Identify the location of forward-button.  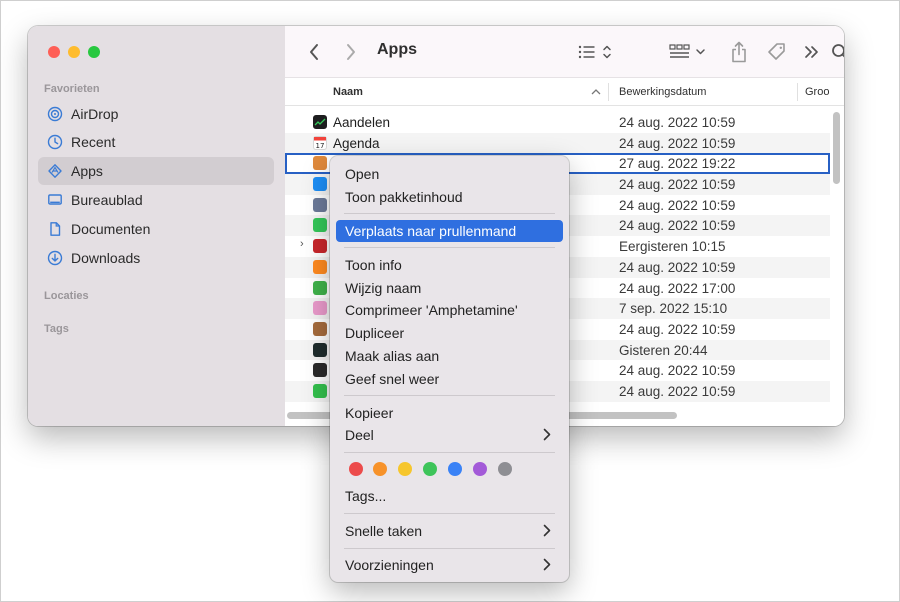
(351, 52).